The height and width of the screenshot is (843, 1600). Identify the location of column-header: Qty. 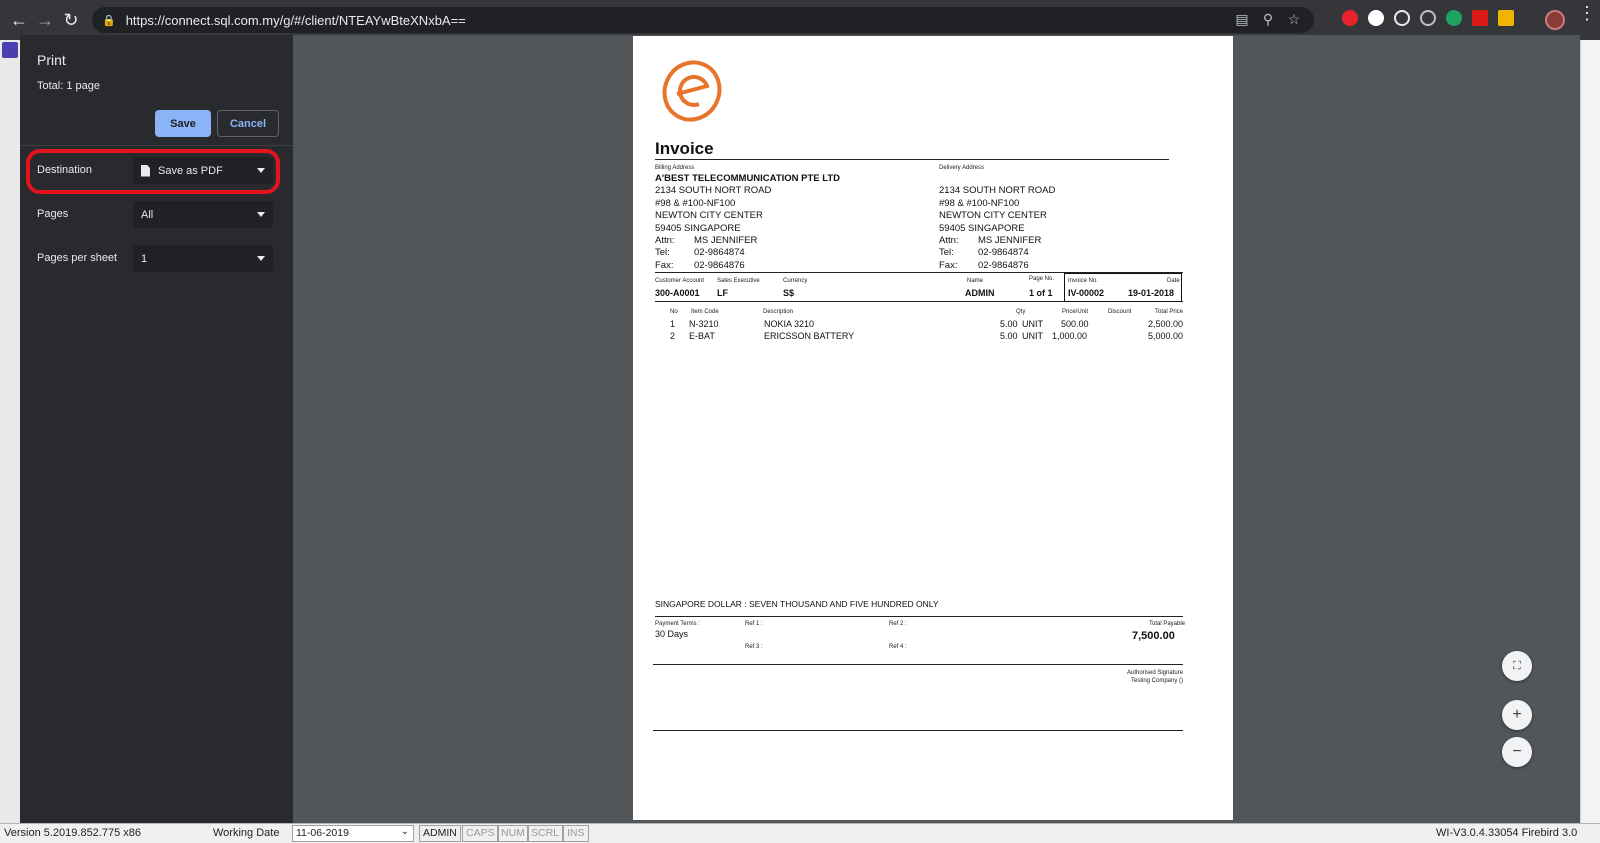
(1021, 312).